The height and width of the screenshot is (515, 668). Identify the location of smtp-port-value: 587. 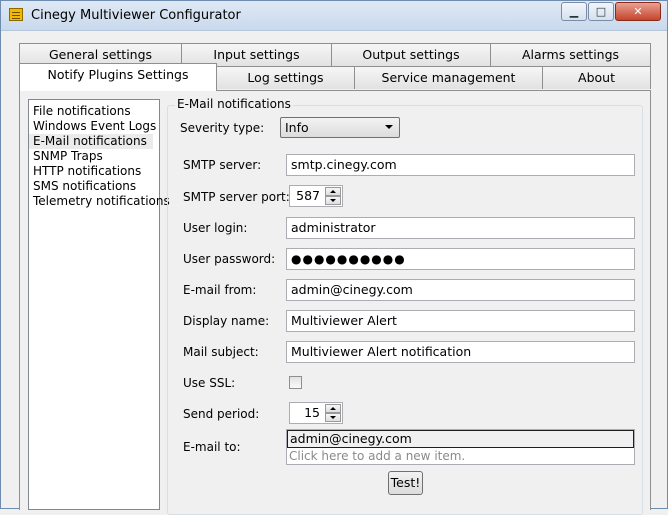
(308, 195).